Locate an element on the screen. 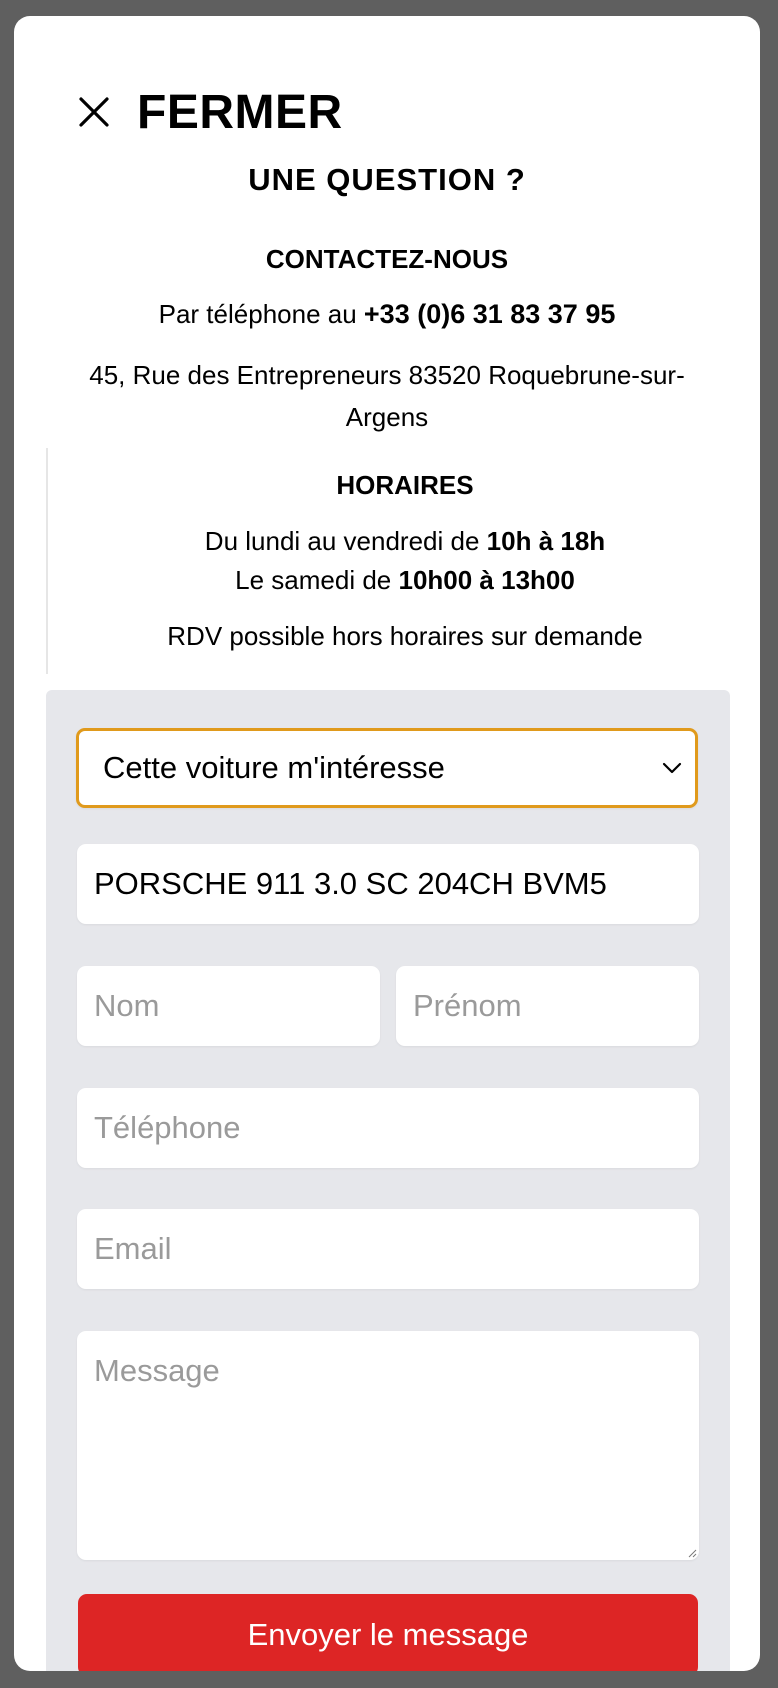 The width and height of the screenshot is (778, 1688). close-icon is located at coordinates (94, 112).